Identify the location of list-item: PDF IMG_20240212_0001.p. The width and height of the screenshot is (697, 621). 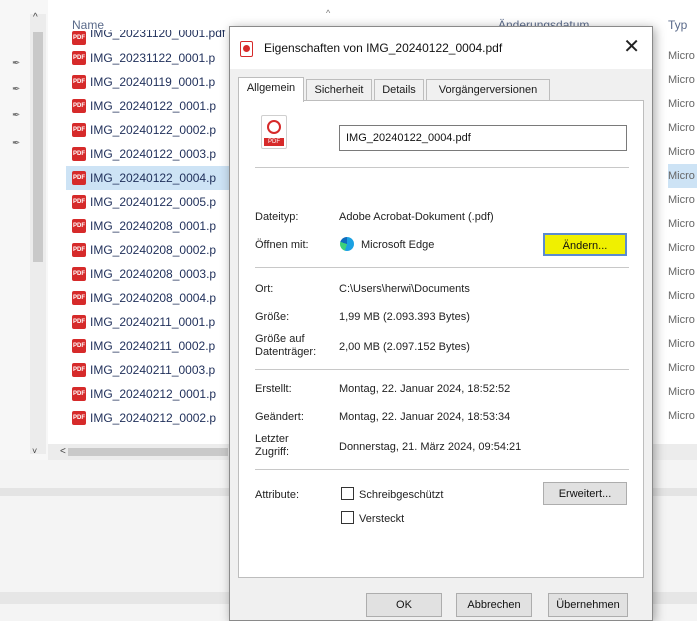
(156, 394).